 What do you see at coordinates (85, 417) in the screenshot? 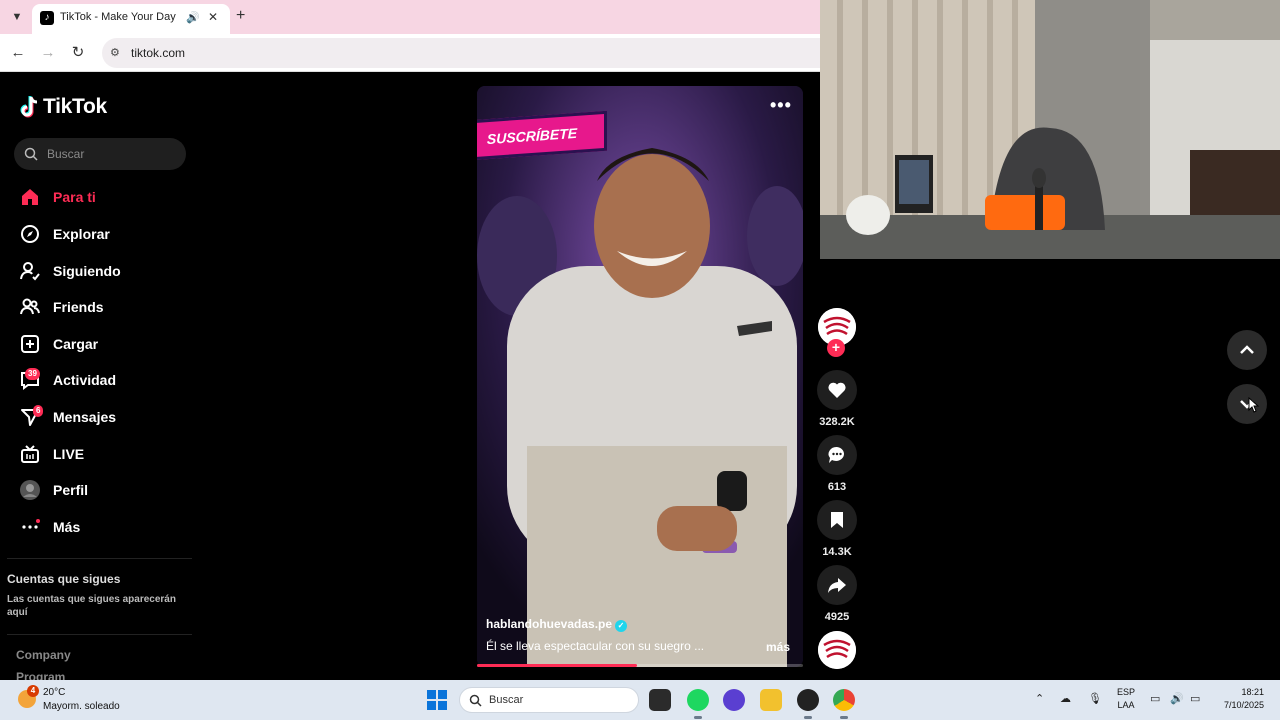
I see `sidebar-item-label: Mensajes` at bounding box center [85, 417].